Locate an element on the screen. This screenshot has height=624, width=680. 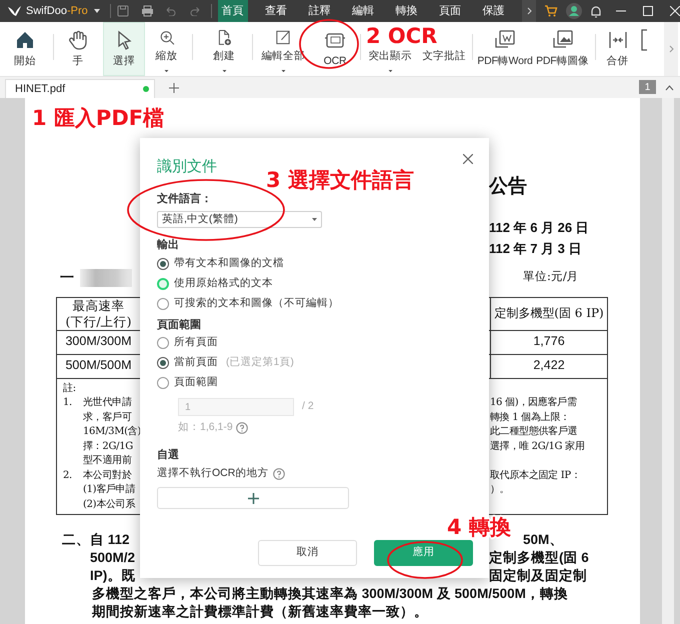
page-total: / 2 is located at coordinates (308, 406).